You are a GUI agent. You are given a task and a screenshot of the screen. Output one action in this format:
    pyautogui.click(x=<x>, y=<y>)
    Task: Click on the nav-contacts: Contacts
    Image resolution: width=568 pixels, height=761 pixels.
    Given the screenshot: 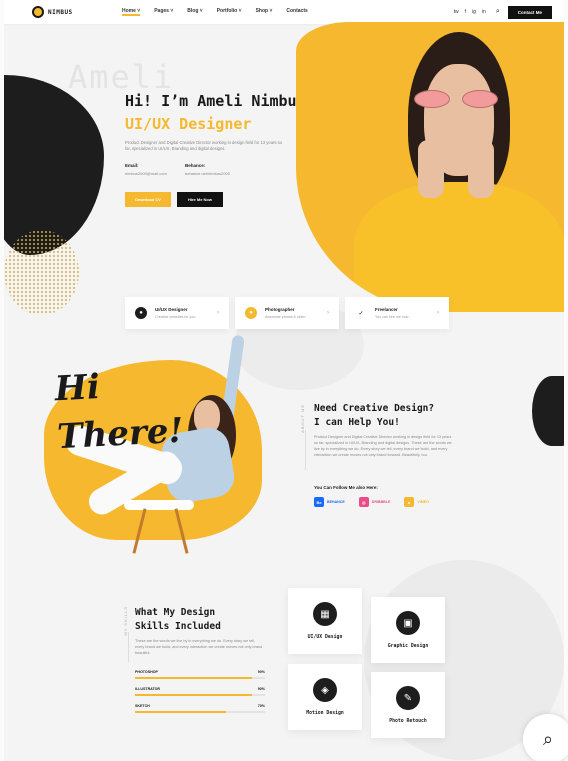 What is the action you would take?
    pyautogui.click(x=296, y=12)
    